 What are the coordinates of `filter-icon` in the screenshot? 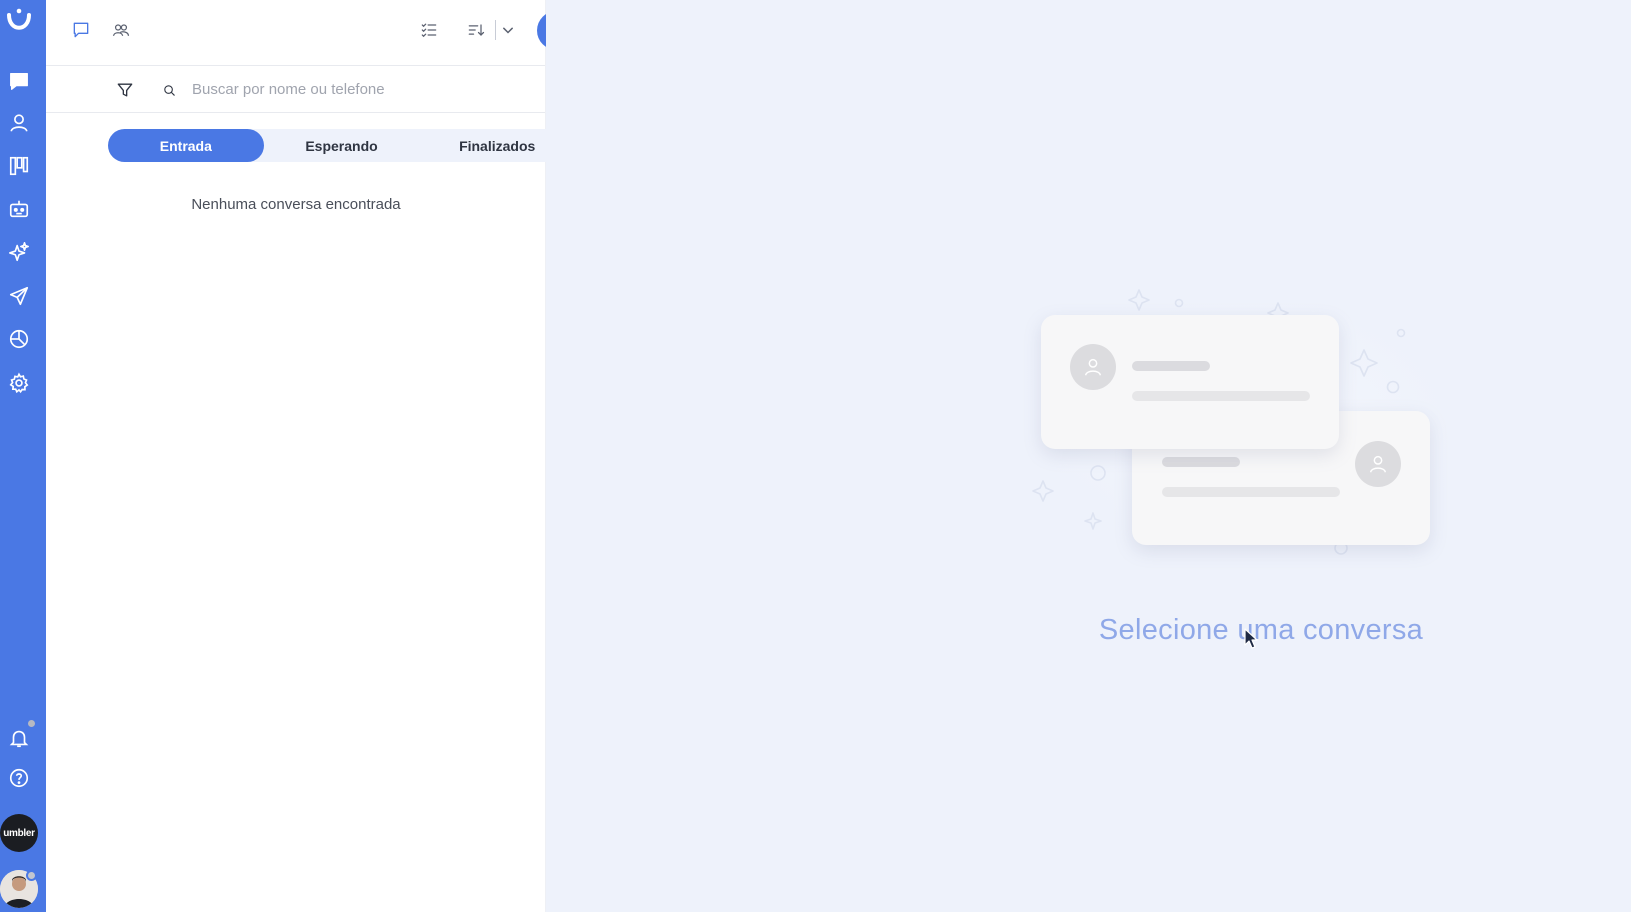 It's located at (125, 90).